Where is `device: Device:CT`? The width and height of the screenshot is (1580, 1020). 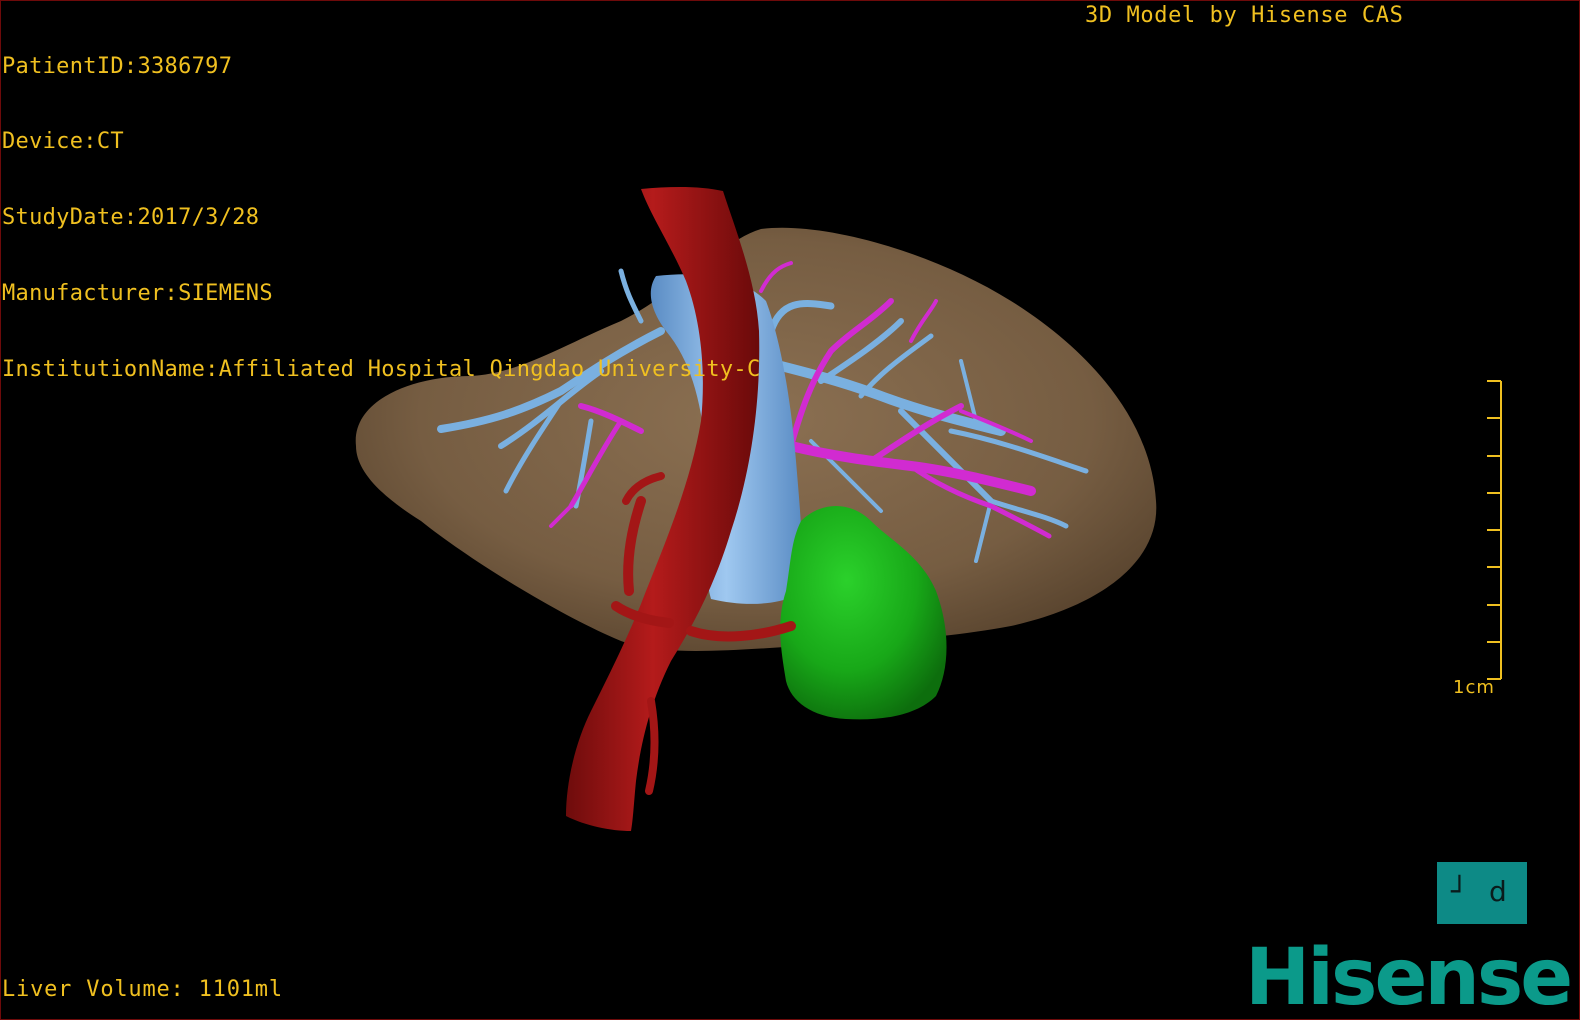 device: Device:CT is located at coordinates (63, 142).